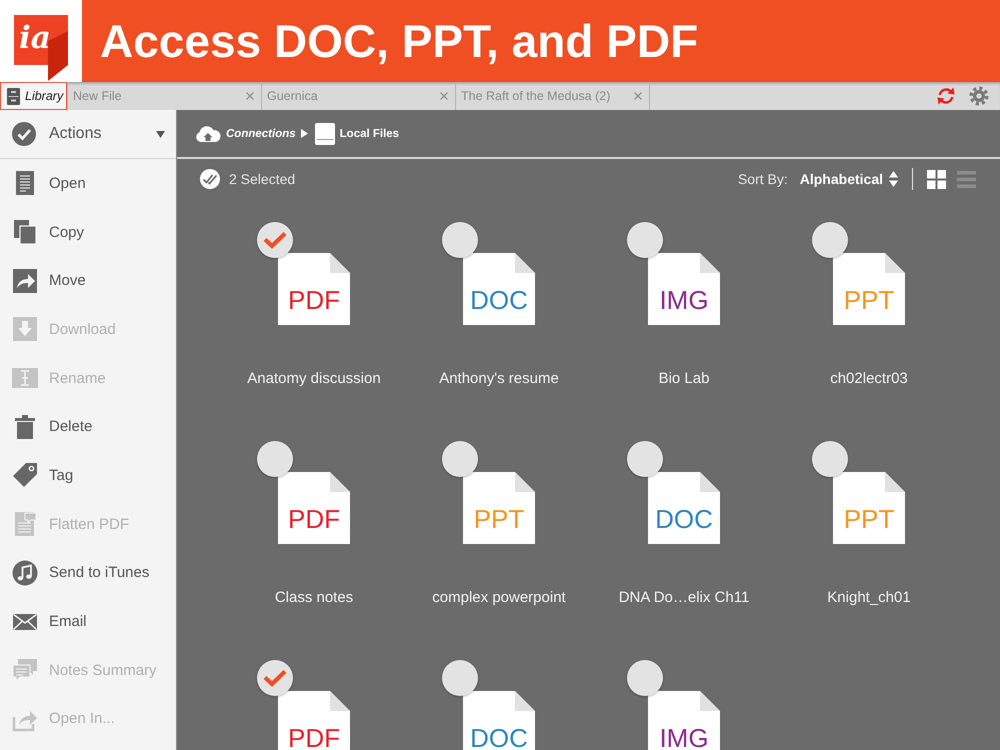 The image size is (1000, 750). Describe the element at coordinates (88, 621) in the screenshot. I see `sidebar-item: Email` at that location.